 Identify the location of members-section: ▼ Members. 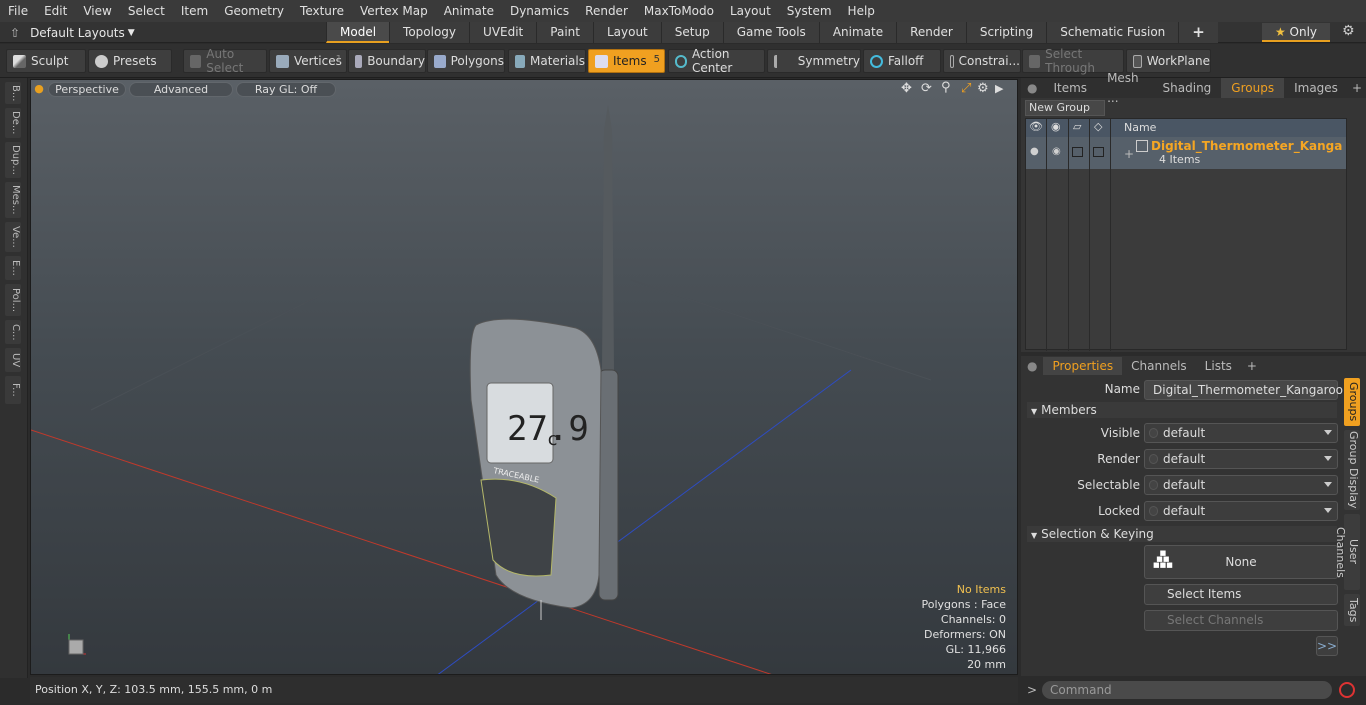
(1182, 410).